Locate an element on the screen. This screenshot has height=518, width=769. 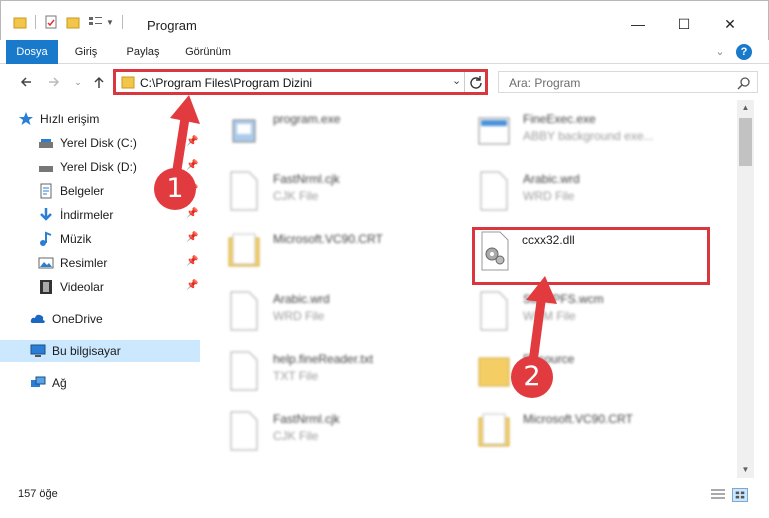
nav-item-label: OneDrive is located at coordinates (77, 319).